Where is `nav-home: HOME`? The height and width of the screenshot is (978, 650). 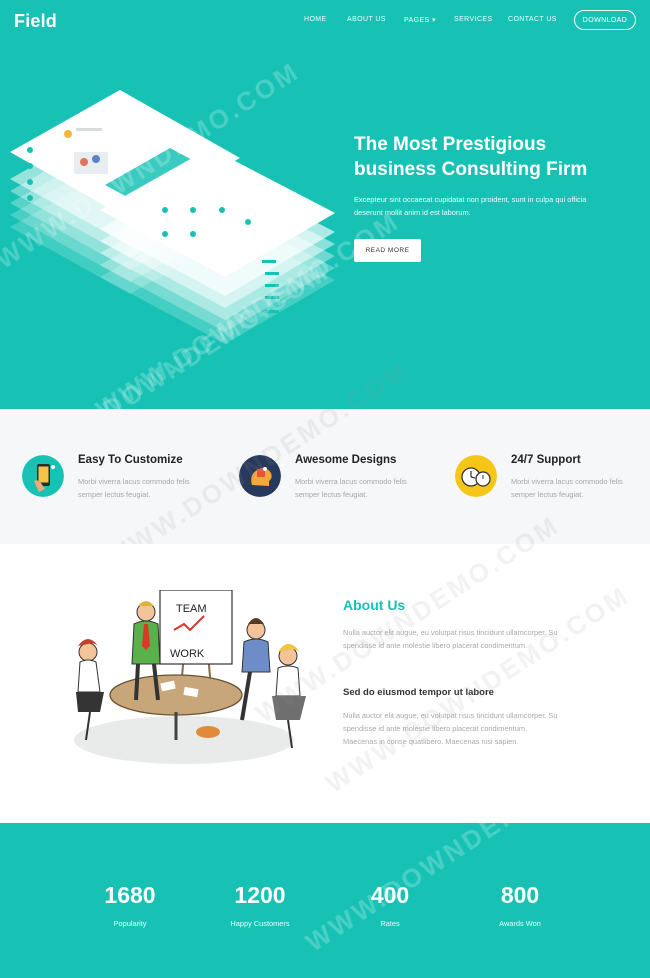 nav-home: HOME is located at coordinates (315, 19).